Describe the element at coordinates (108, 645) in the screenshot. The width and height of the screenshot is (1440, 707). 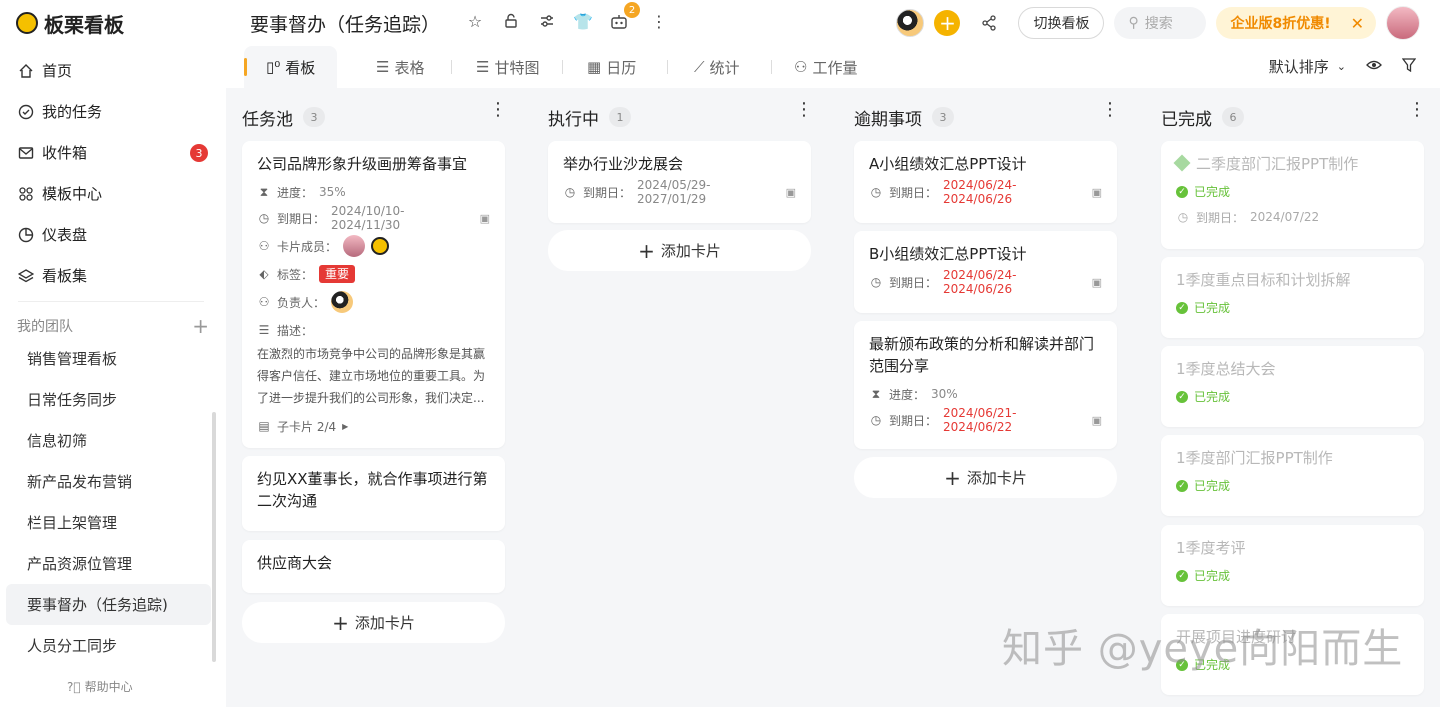
I see `team-board-item: 人员分工同步` at that location.